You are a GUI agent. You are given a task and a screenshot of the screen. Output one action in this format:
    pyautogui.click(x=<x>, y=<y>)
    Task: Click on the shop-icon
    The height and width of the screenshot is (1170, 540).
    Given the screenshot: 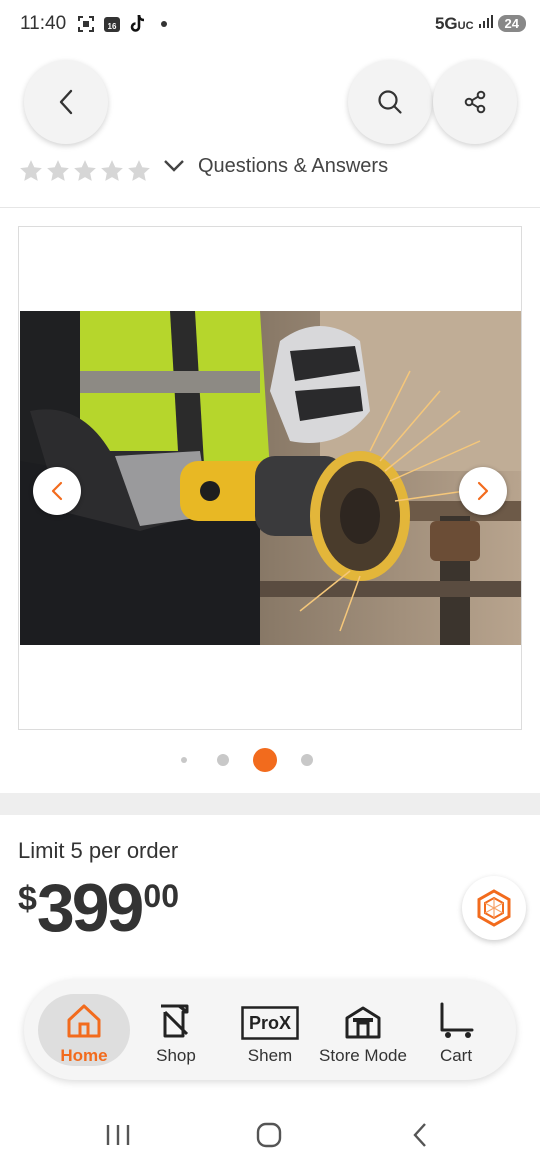 What is the action you would take?
    pyautogui.click(x=175, y=1021)
    